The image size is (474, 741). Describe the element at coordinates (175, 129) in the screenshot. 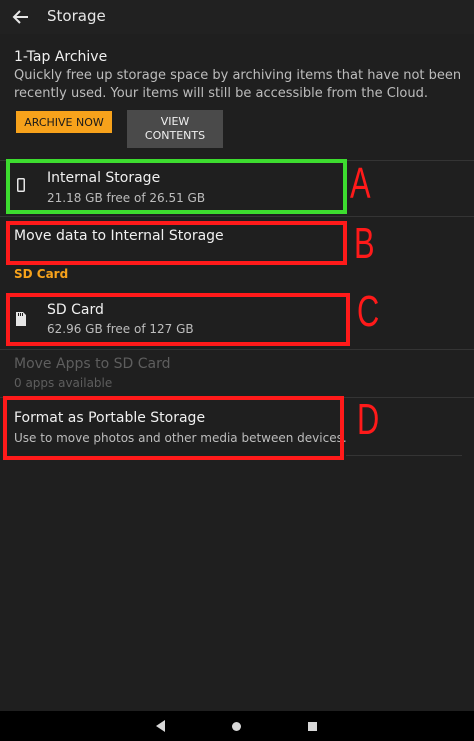

I see `view-contents-button: VIEW CONTENTS` at that location.